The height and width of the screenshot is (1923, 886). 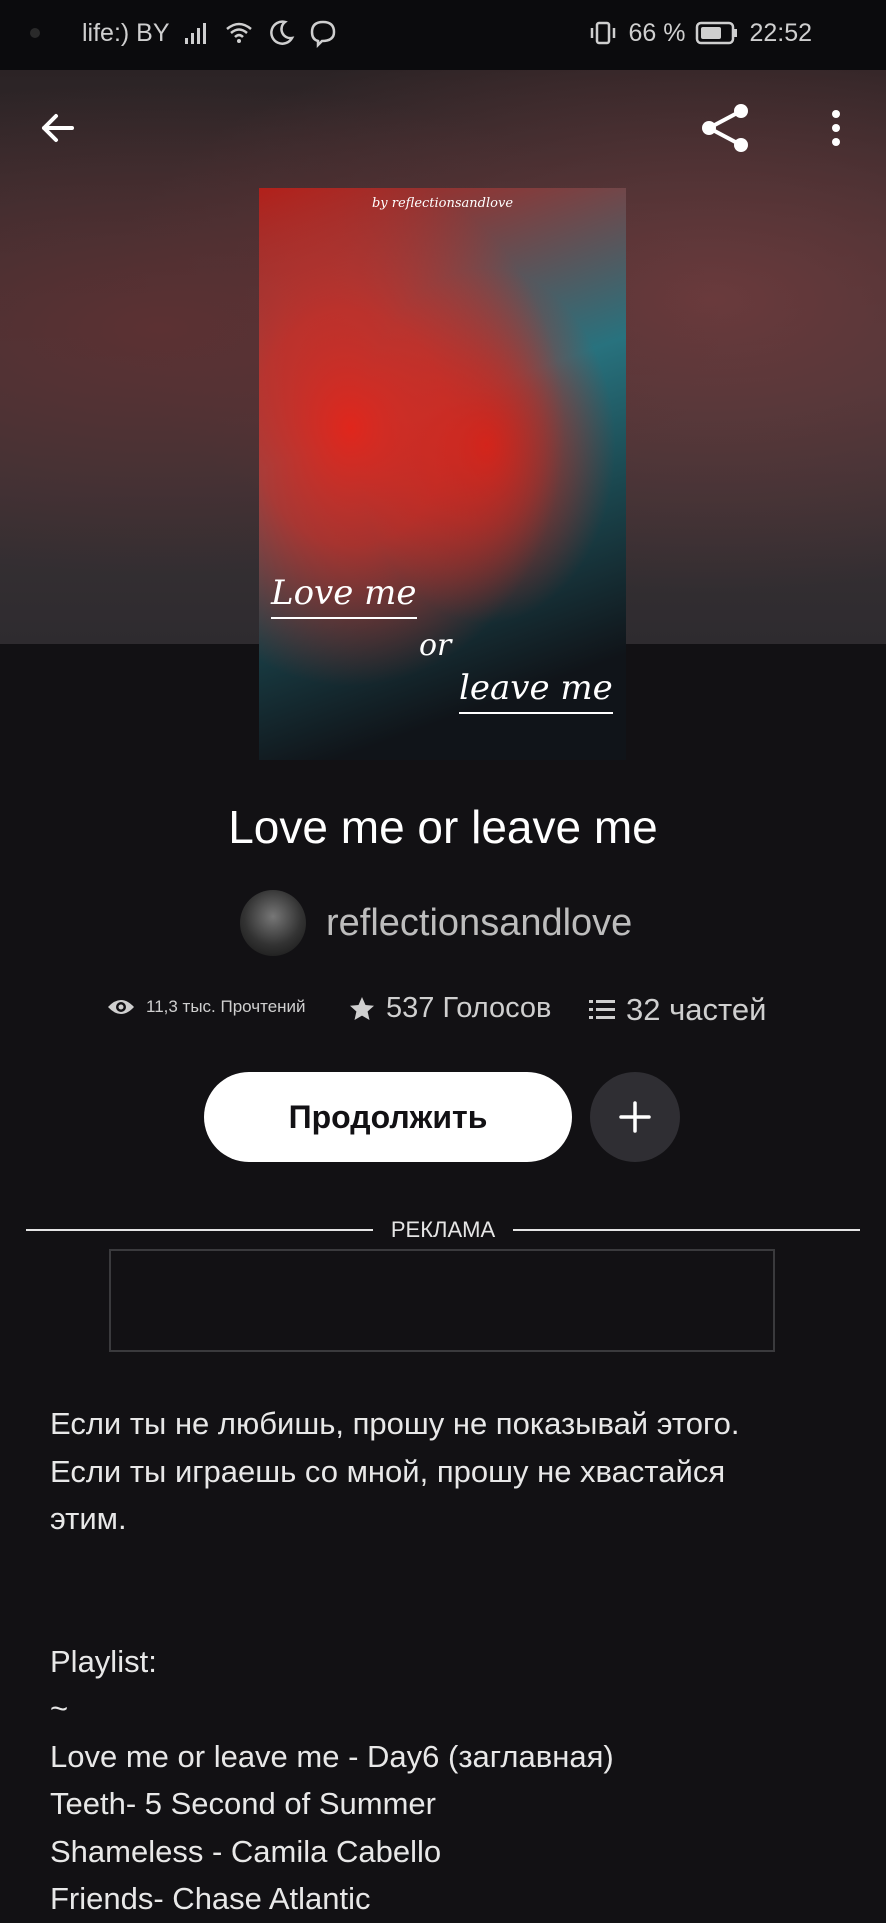 I want to click on share-icon, so click(x=725, y=128).